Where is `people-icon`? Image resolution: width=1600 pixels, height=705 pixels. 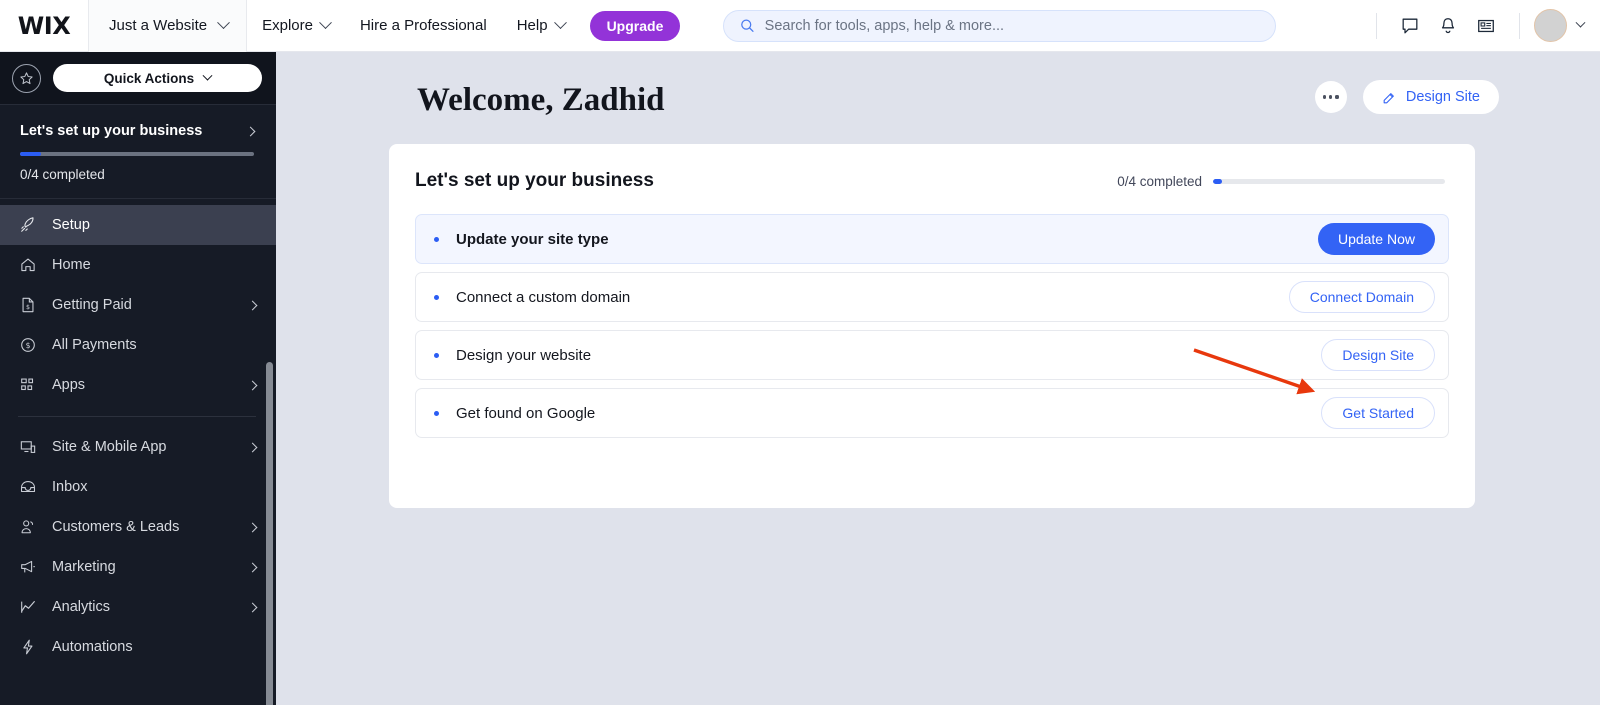
people-icon is located at coordinates (28, 527).